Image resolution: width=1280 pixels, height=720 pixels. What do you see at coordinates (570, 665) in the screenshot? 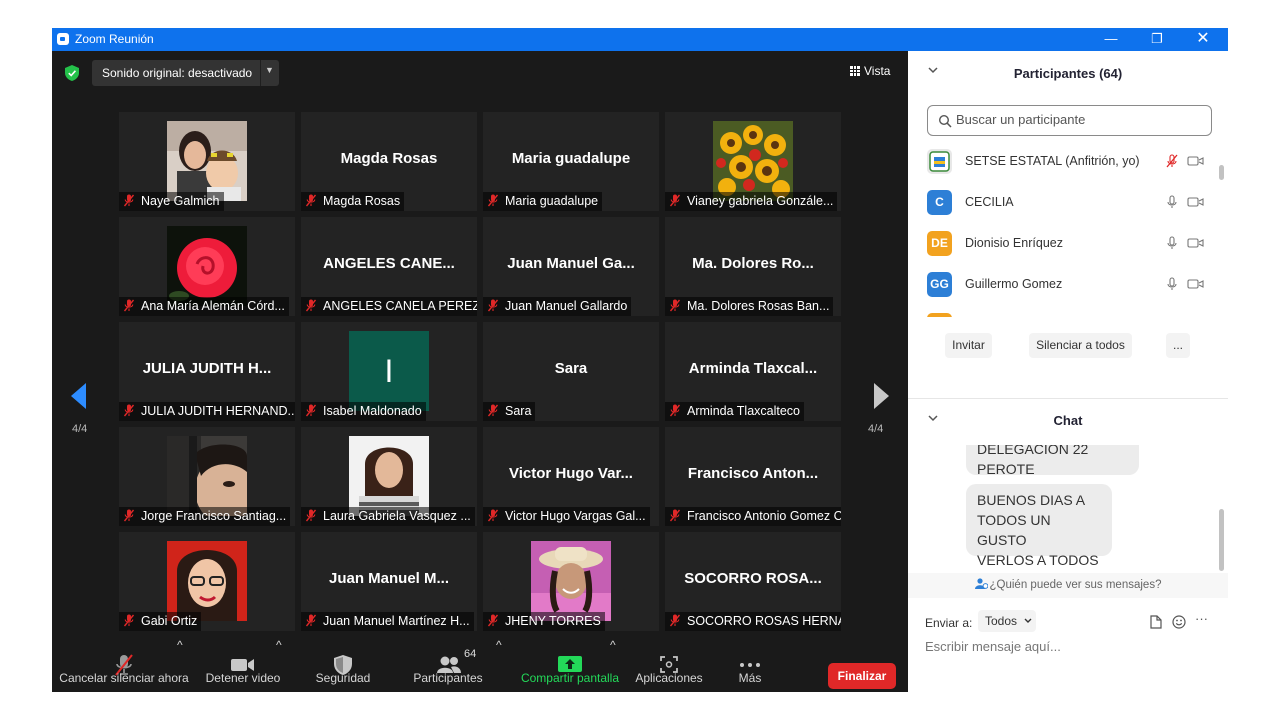
I see `share-screen-button: Compartir pantalla` at bounding box center [570, 665].